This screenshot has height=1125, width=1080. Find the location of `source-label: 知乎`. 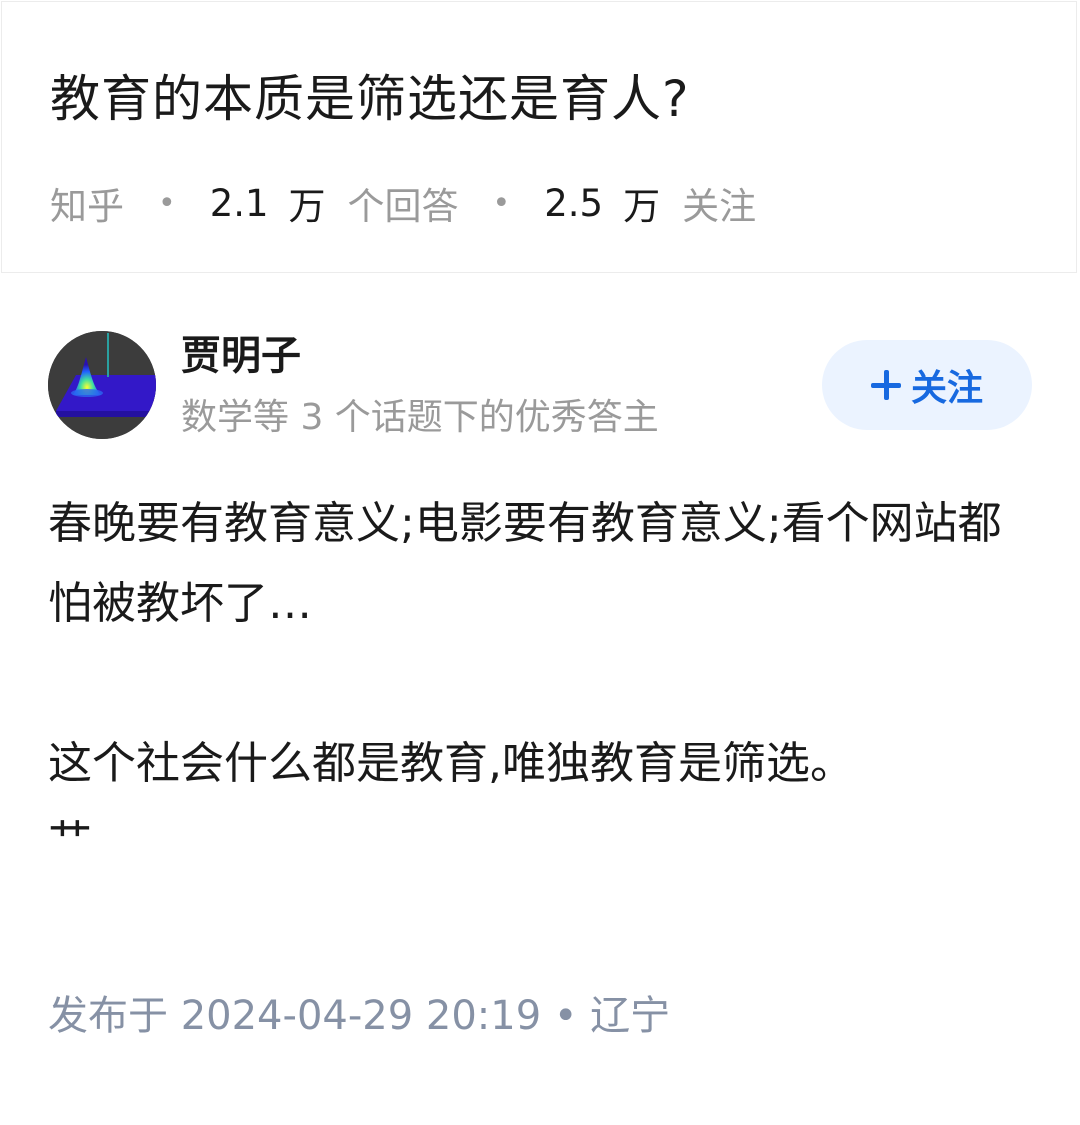

source-label: 知乎 is located at coordinates (87, 206).